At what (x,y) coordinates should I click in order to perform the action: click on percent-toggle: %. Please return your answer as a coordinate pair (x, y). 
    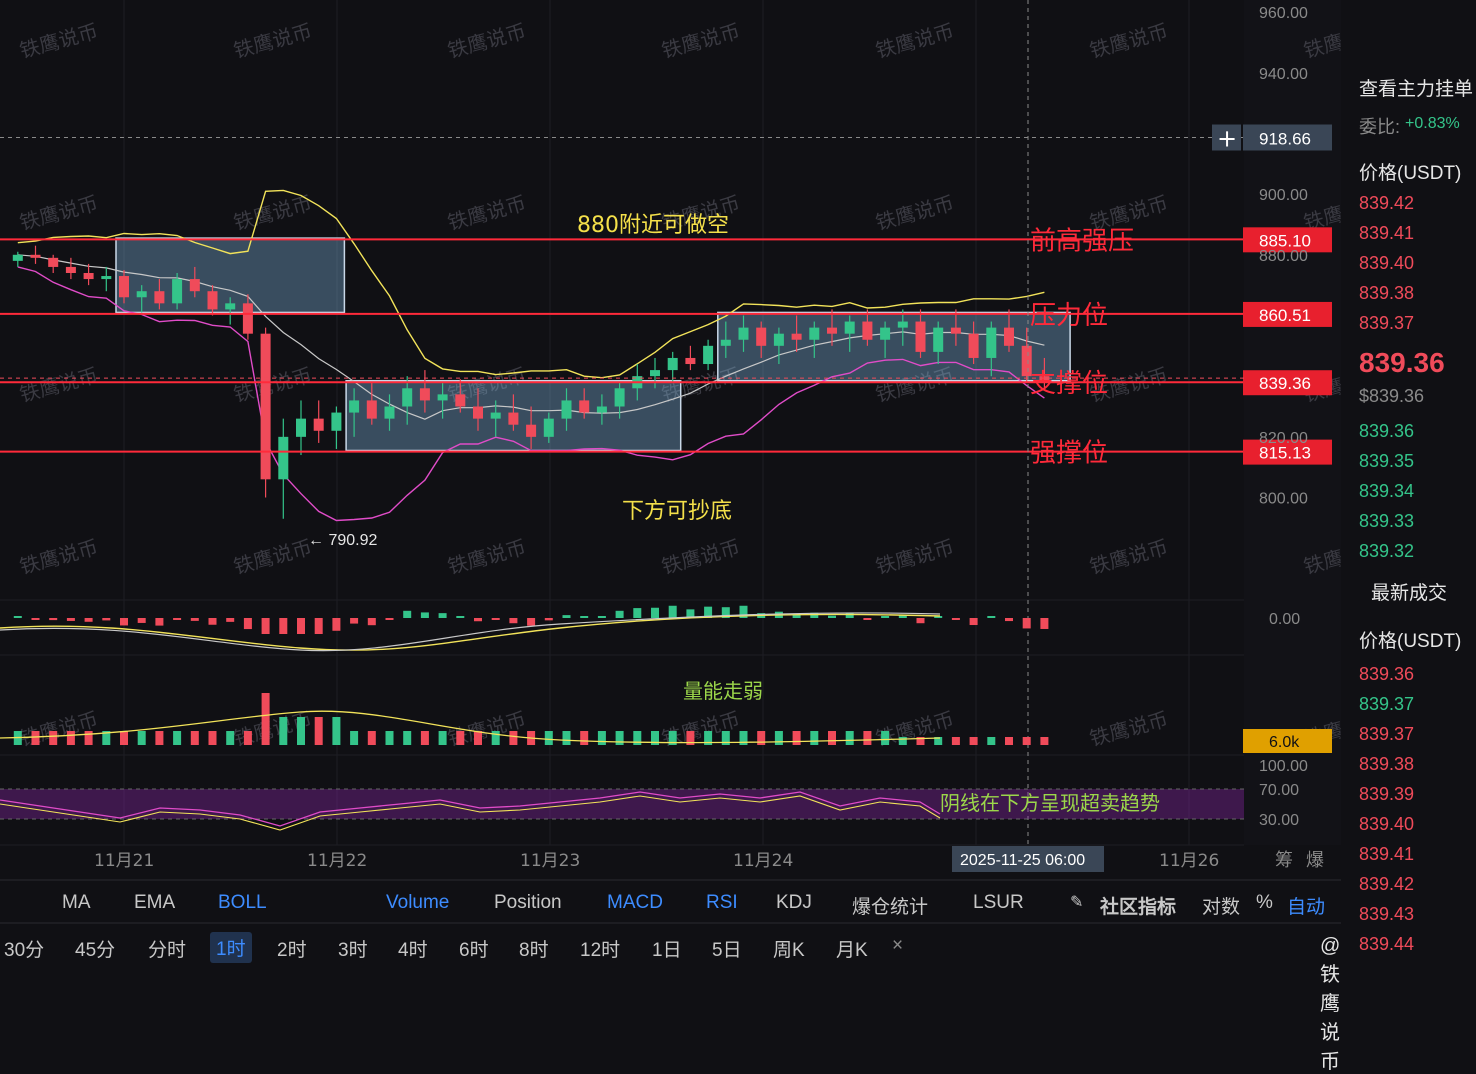
    Looking at the image, I should click on (1264, 903).